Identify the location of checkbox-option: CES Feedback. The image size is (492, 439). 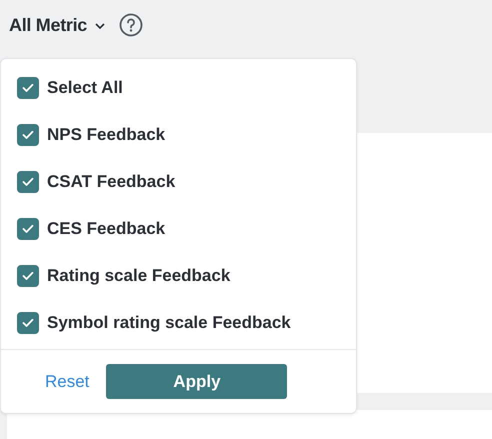
(186, 228).